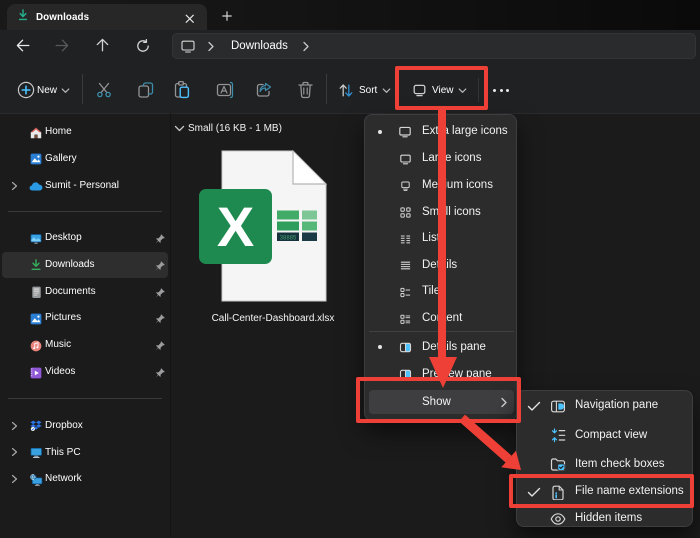 The height and width of the screenshot is (538, 700). Describe the element at coordinates (235, 226) in the screenshot. I see `svg-text: X` at that location.